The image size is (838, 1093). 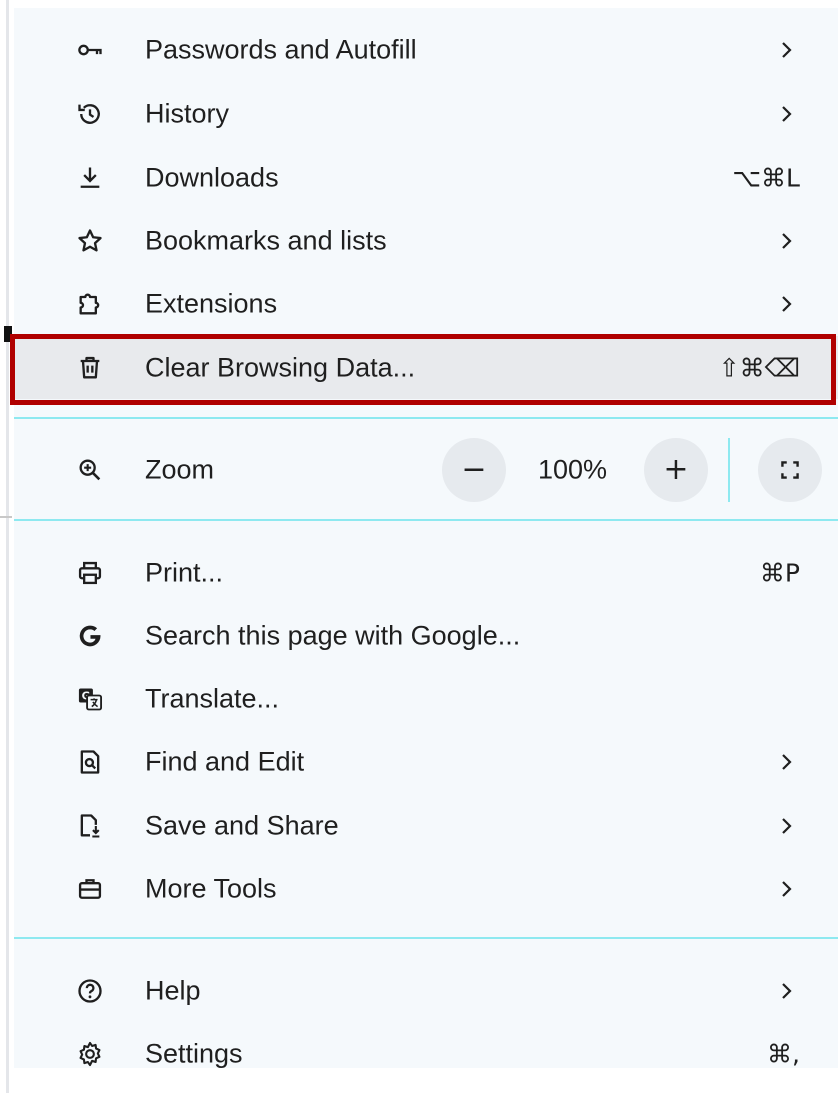 What do you see at coordinates (90, 368) in the screenshot?
I see `trash-icon` at bounding box center [90, 368].